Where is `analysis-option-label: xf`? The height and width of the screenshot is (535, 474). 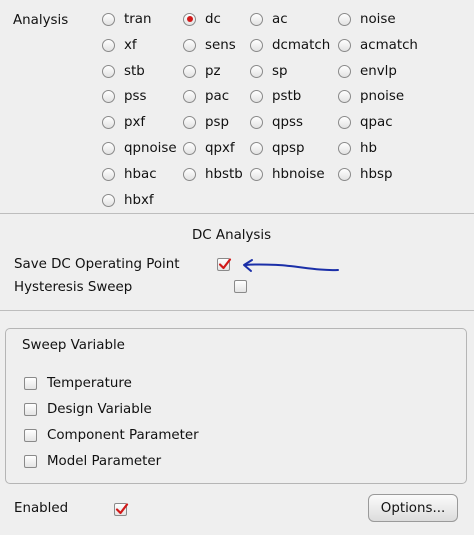
analysis-option-label: xf is located at coordinates (130, 45).